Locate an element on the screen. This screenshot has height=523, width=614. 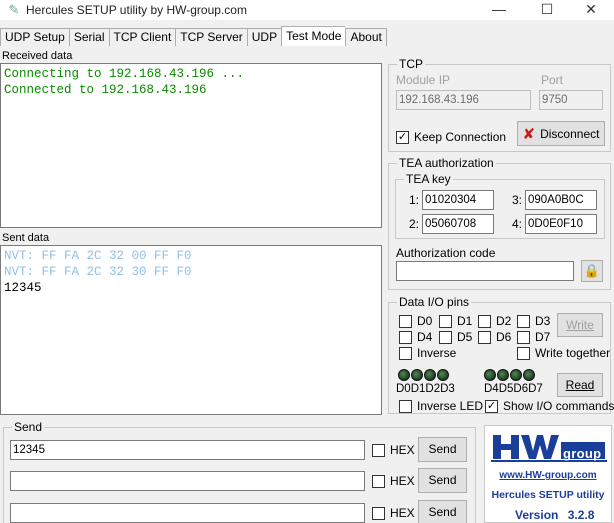
module-ip-label: Module IP is located at coordinates (423, 80).